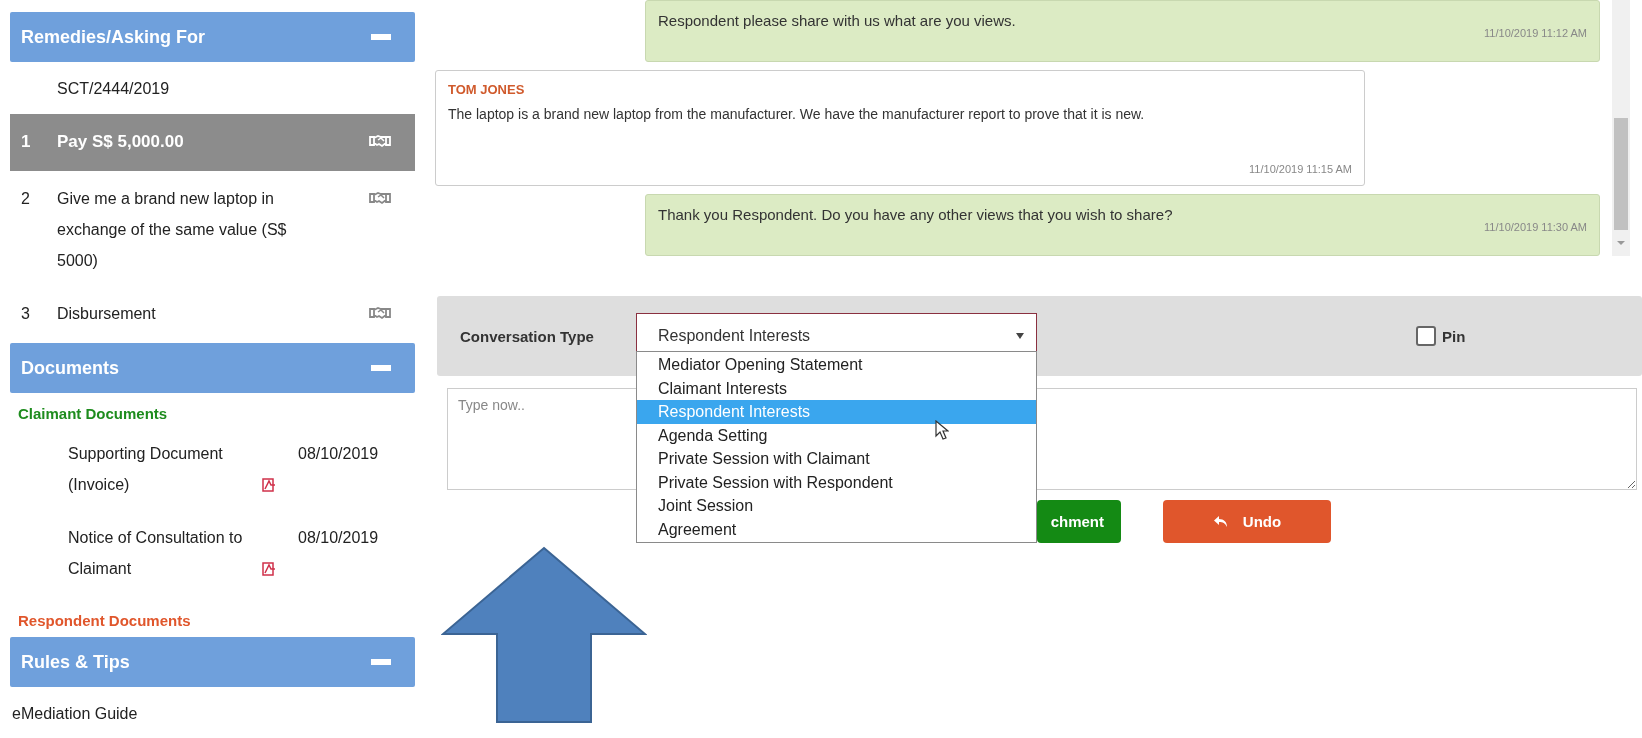 This screenshot has height=738, width=1642. I want to click on document-name: Supporting Document (Invoice), so click(163, 469).